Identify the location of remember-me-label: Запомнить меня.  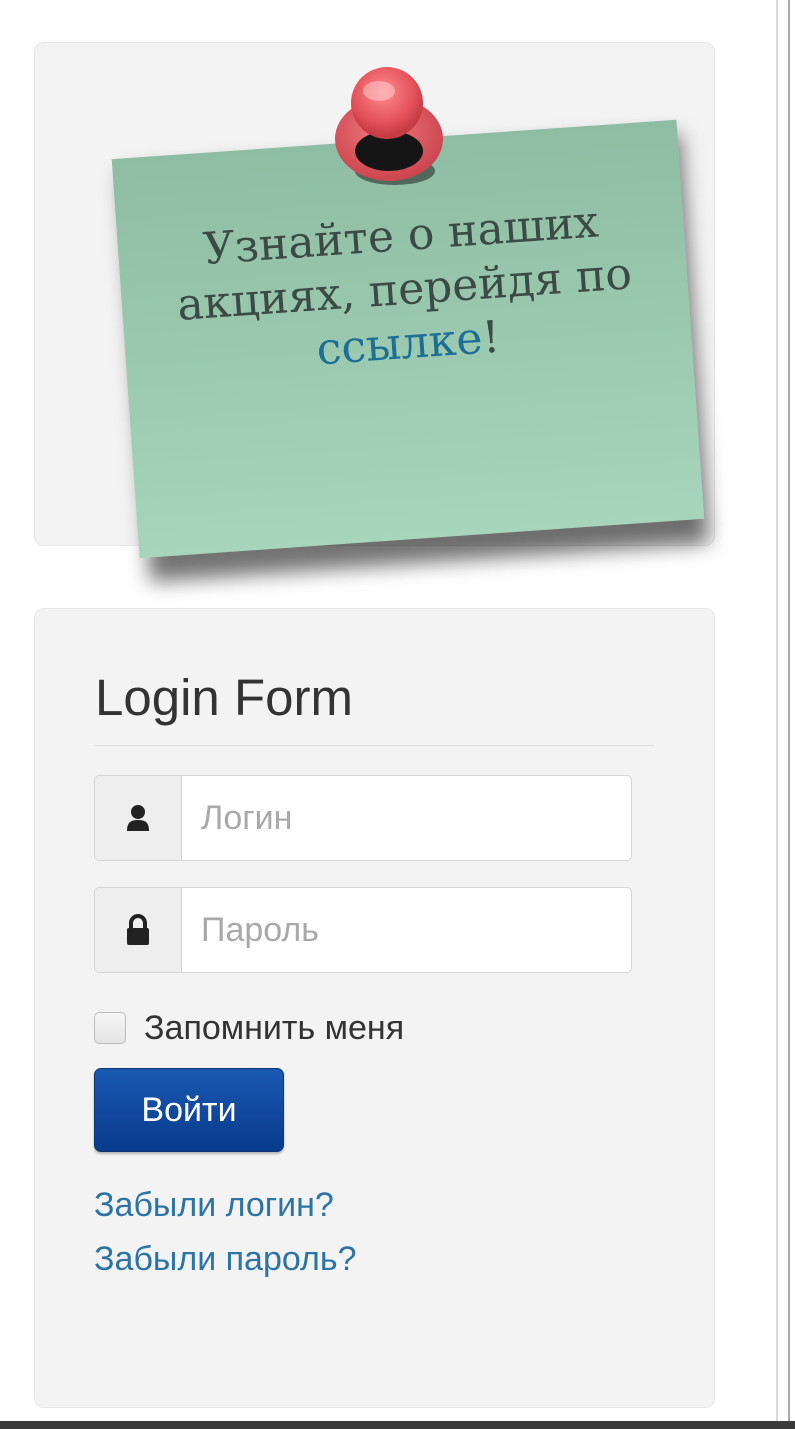
(274, 1027).